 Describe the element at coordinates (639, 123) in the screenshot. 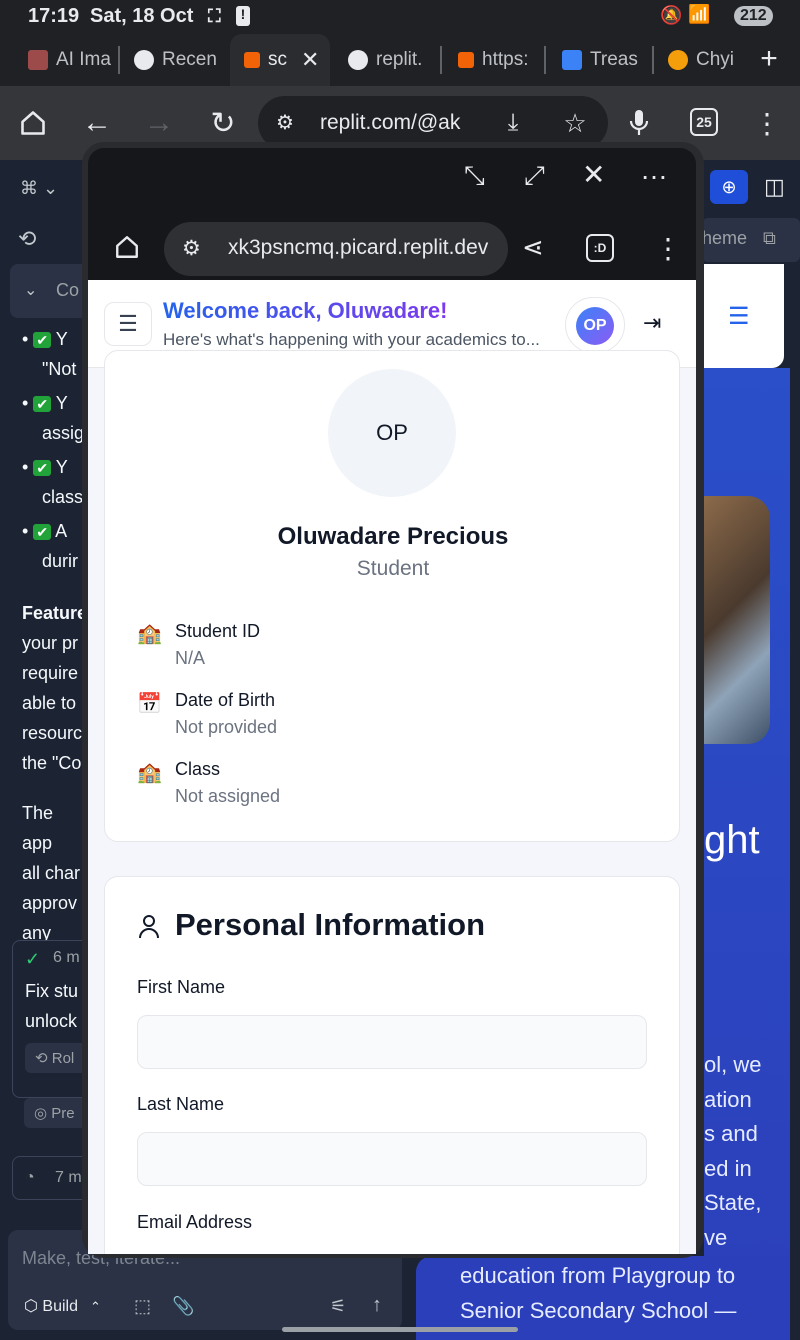

I see `microphone-icon` at that location.